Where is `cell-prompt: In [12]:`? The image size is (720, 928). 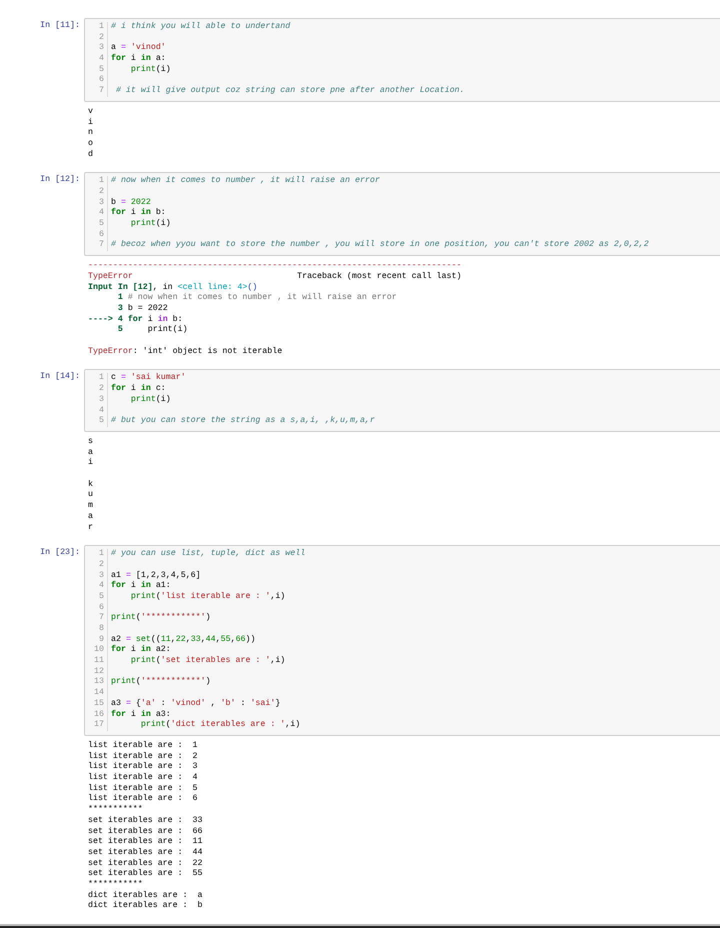 cell-prompt: In [12]: is located at coordinates (60, 180).